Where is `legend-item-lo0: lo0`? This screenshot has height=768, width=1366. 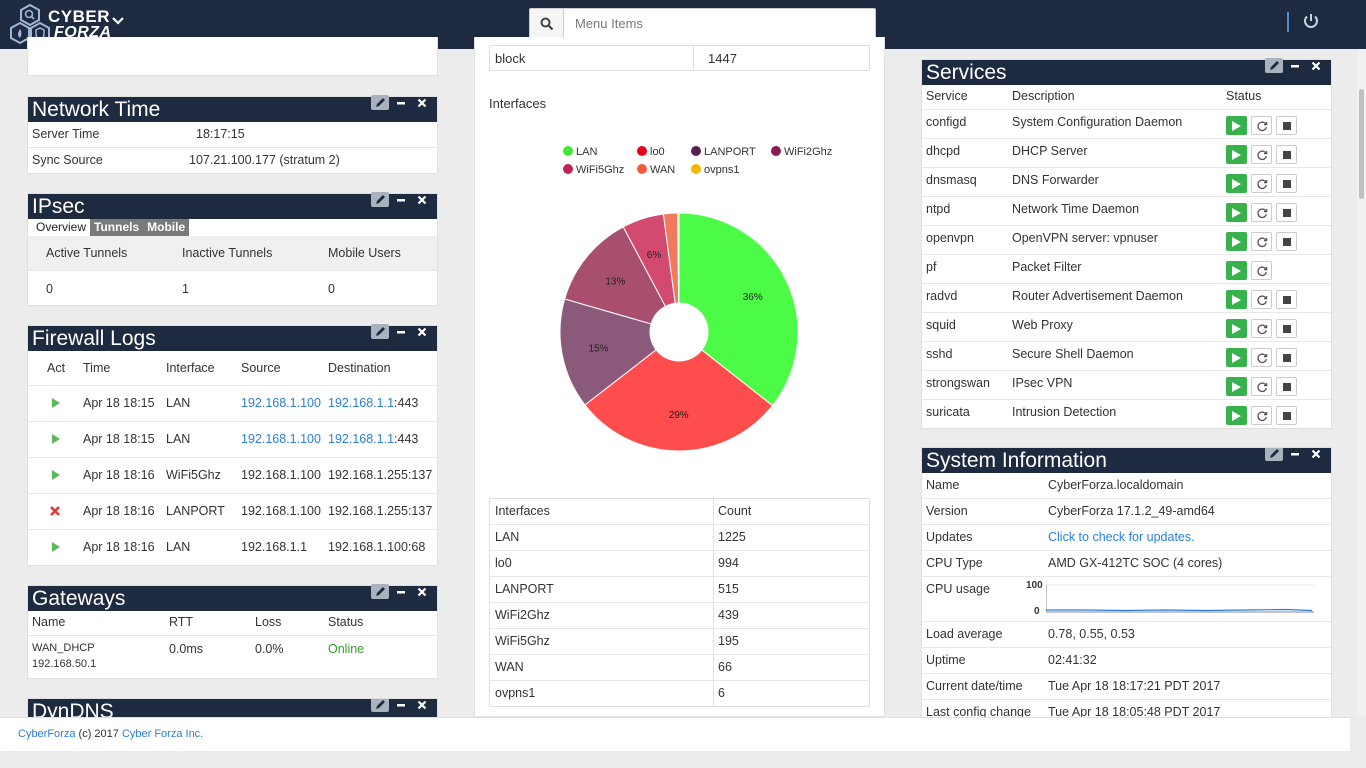 legend-item-lo0: lo0 is located at coordinates (651, 152).